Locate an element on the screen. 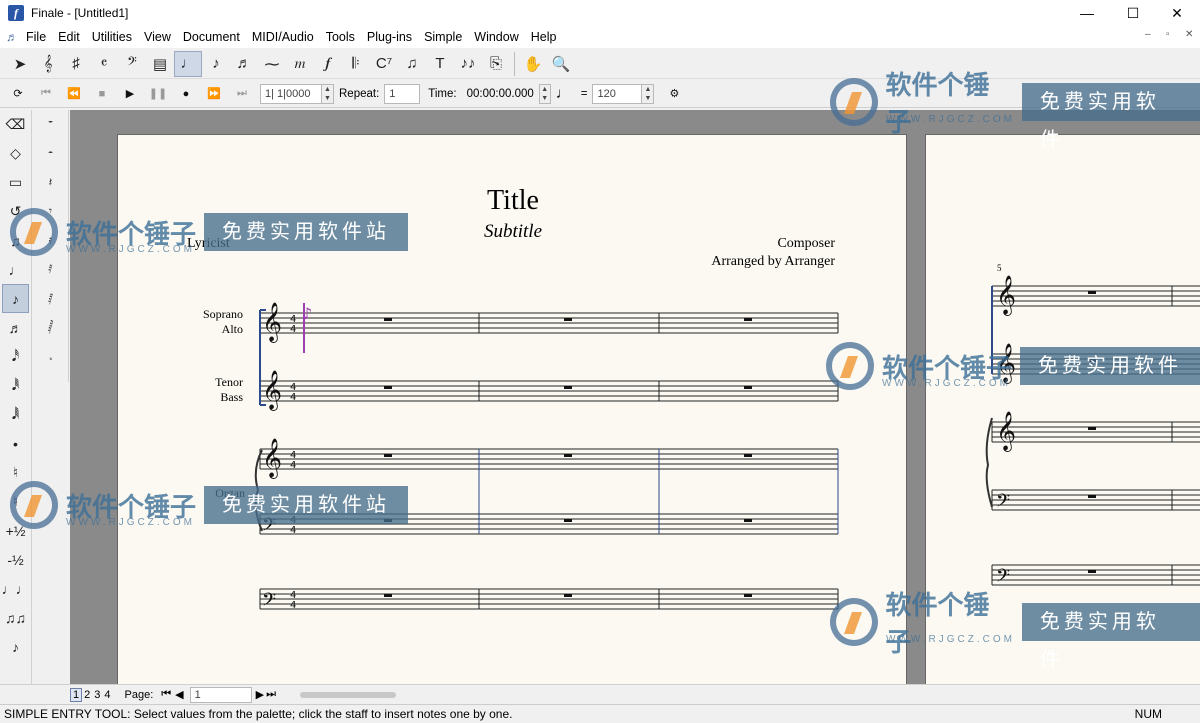  palette-item-1-icon: ◇ is located at coordinates (15, 153).